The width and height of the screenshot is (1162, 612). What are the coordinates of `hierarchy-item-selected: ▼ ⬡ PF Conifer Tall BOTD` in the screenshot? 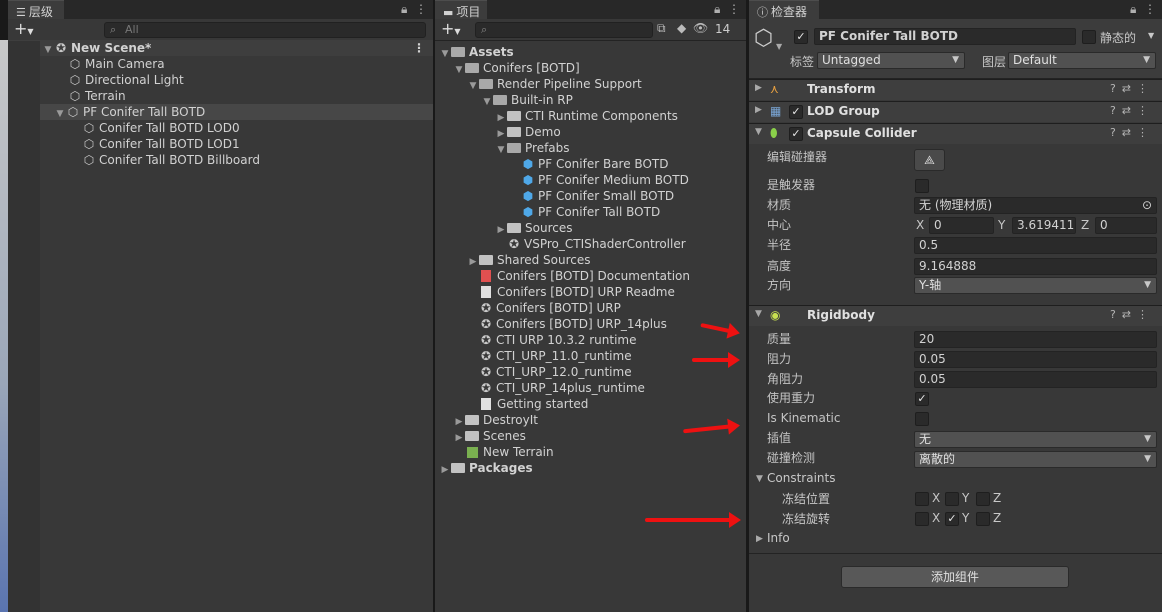 It's located at (220, 112).